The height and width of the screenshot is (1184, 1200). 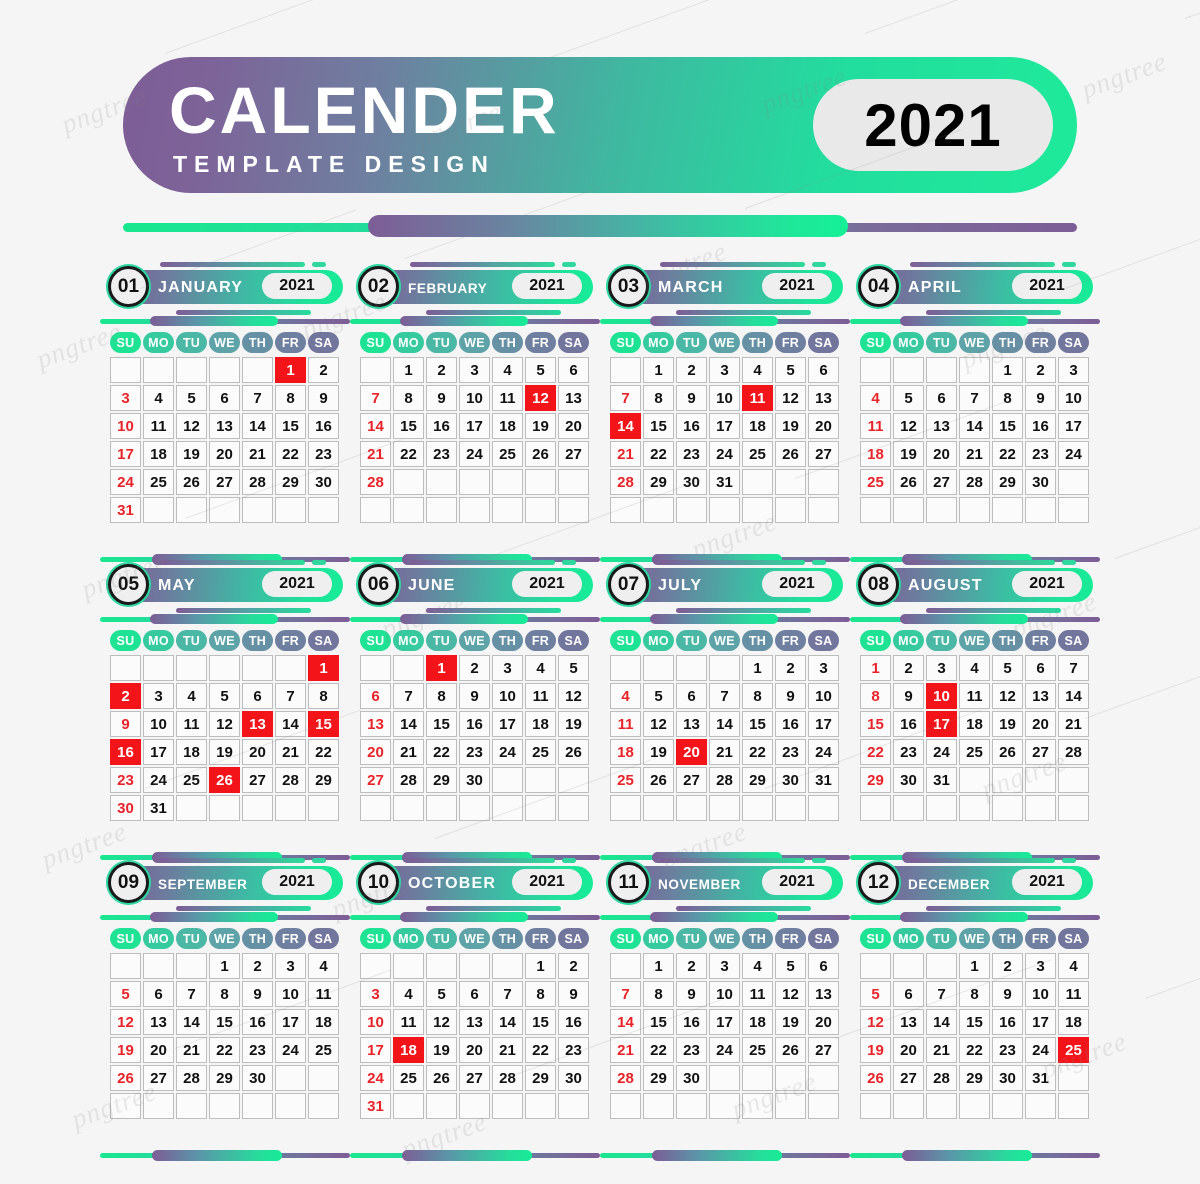 I want to click on day-cell: 24, so click(x=823, y=752).